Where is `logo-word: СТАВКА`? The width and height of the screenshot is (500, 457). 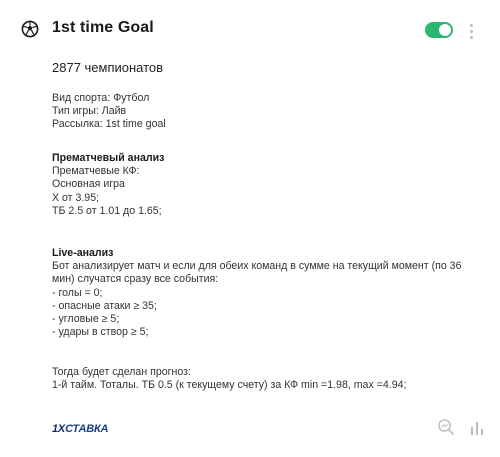
logo-word: СТАВКА is located at coordinates (87, 429).